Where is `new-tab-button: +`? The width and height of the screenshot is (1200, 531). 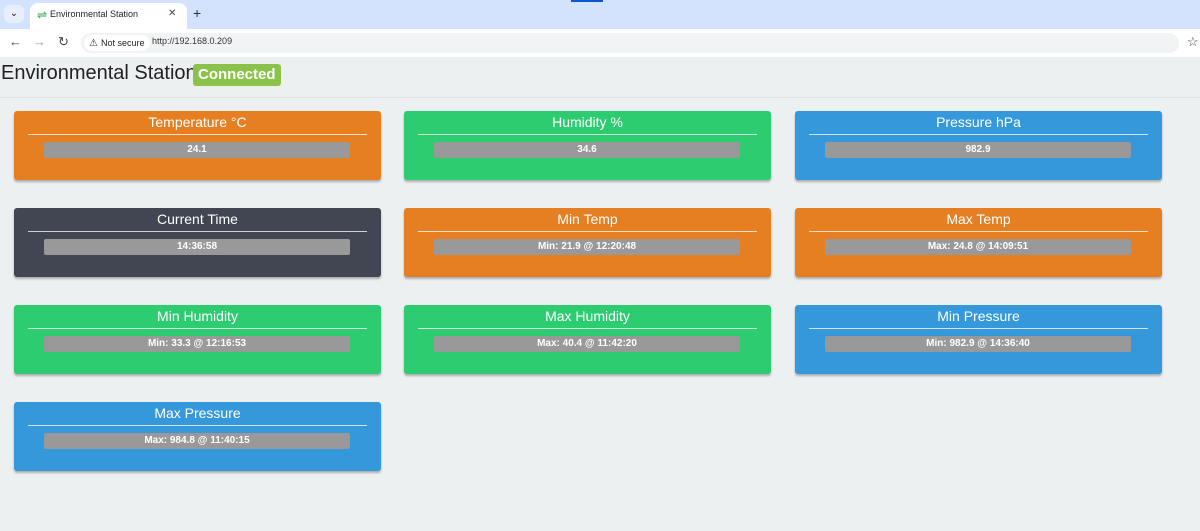
new-tab-button: + is located at coordinates (197, 13).